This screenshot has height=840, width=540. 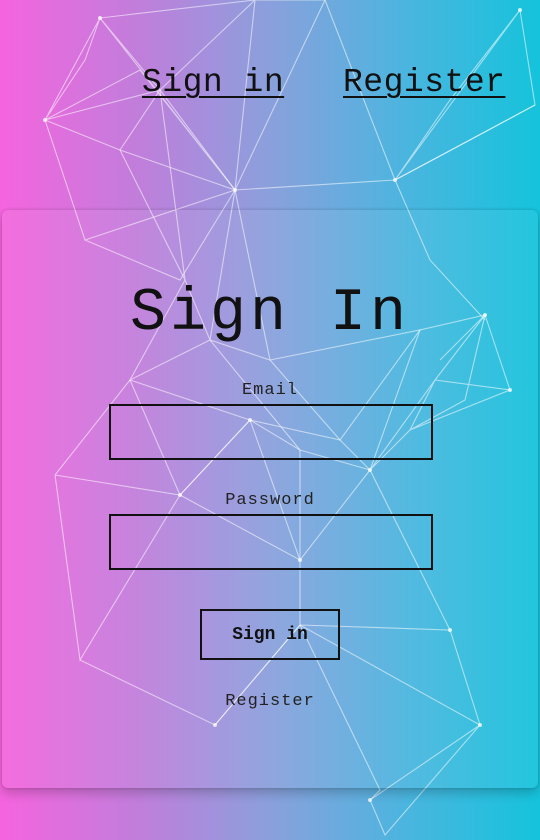 I want to click on page-title: Sign In, so click(x=270, y=314).